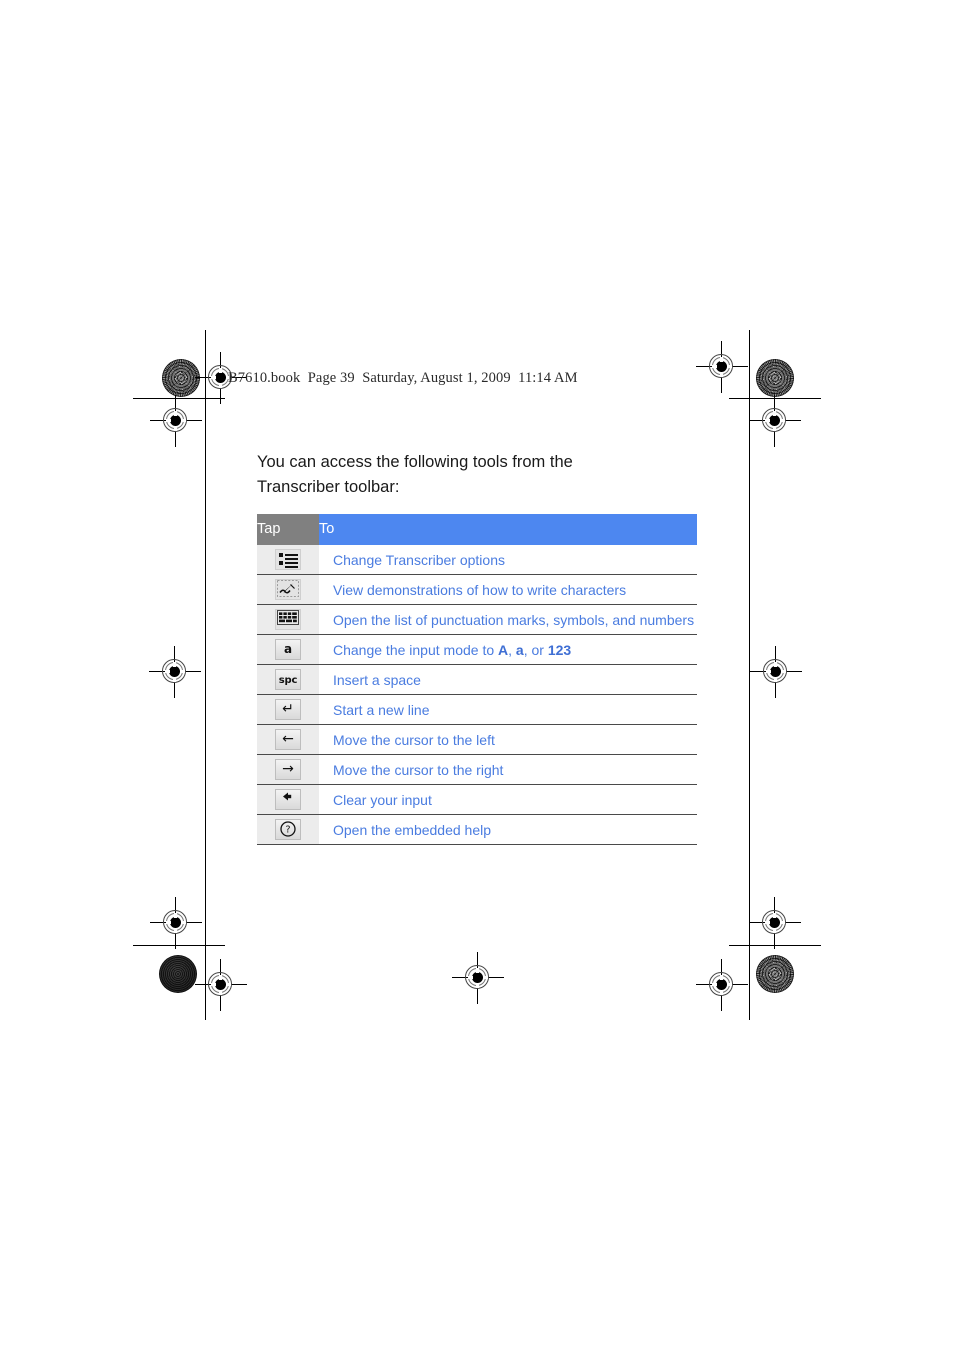 This screenshot has width=954, height=1350. I want to click on table-row: ↵ Start a new line, so click(477, 709).